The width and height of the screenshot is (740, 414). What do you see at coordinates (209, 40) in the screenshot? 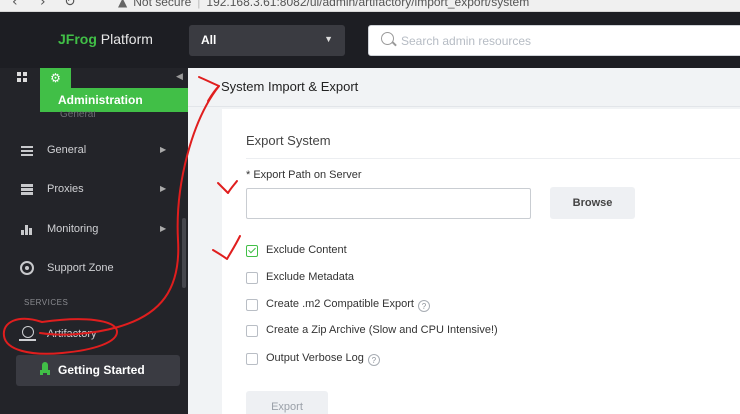
I see `scope-select-value: All` at bounding box center [209, 40].